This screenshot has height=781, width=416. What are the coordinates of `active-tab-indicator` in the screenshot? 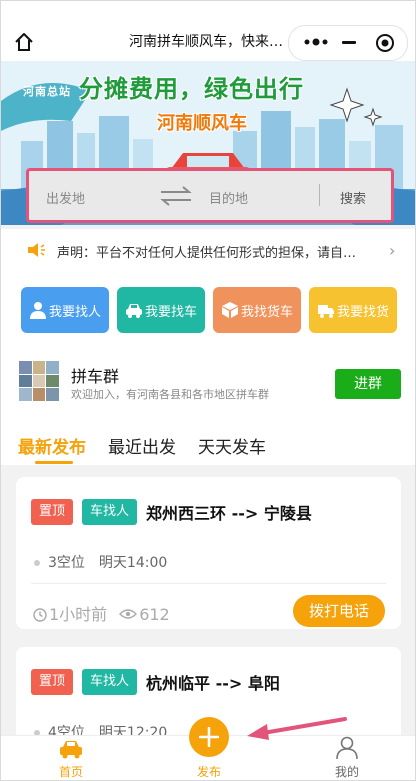 It's located at (54, 462).